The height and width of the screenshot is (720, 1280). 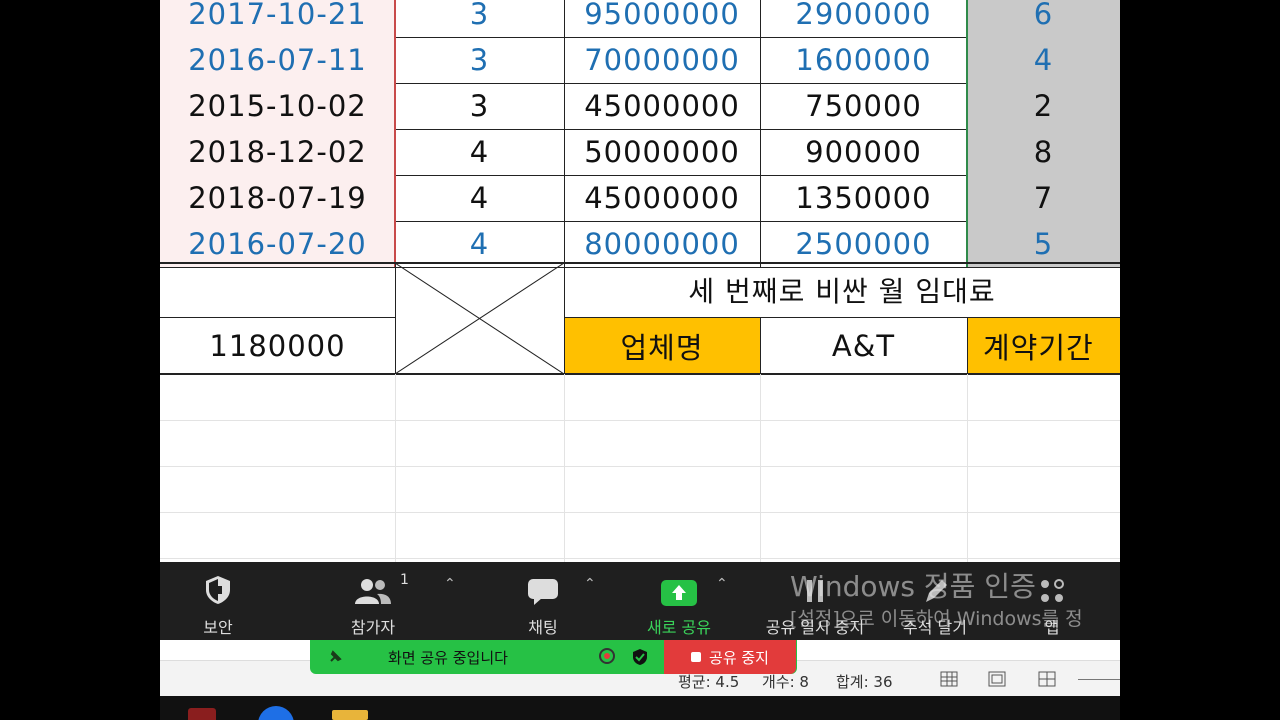 I want to click on company-value: A&T, so click(x=863, y=345).